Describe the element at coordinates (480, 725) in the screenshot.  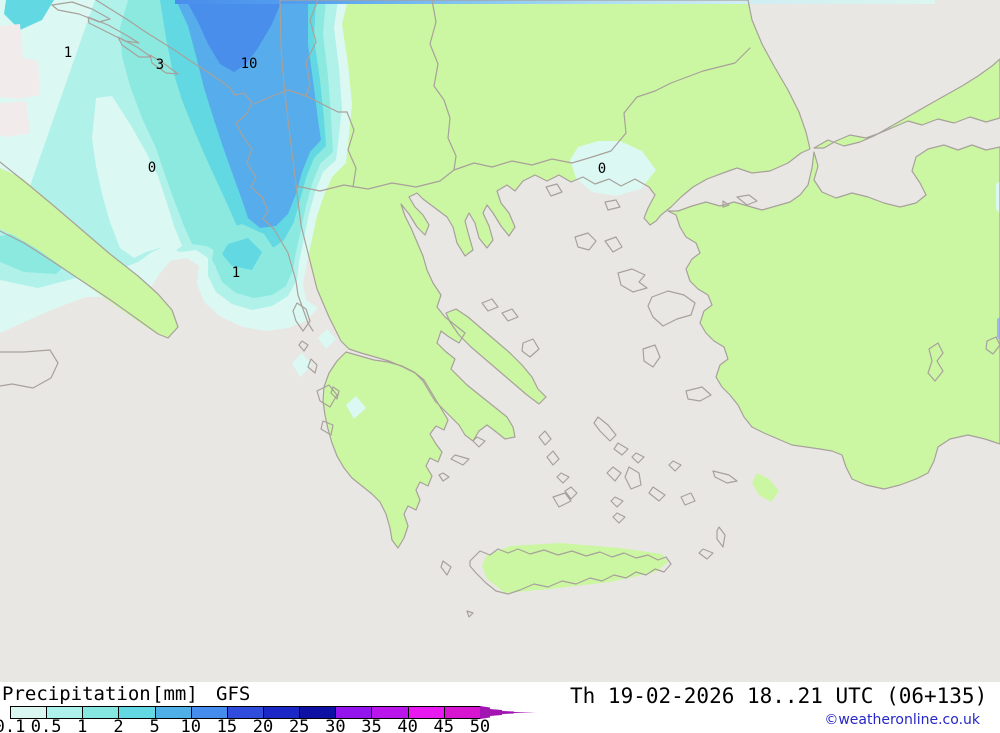
I see `scale-tick-label: 50` at that location.